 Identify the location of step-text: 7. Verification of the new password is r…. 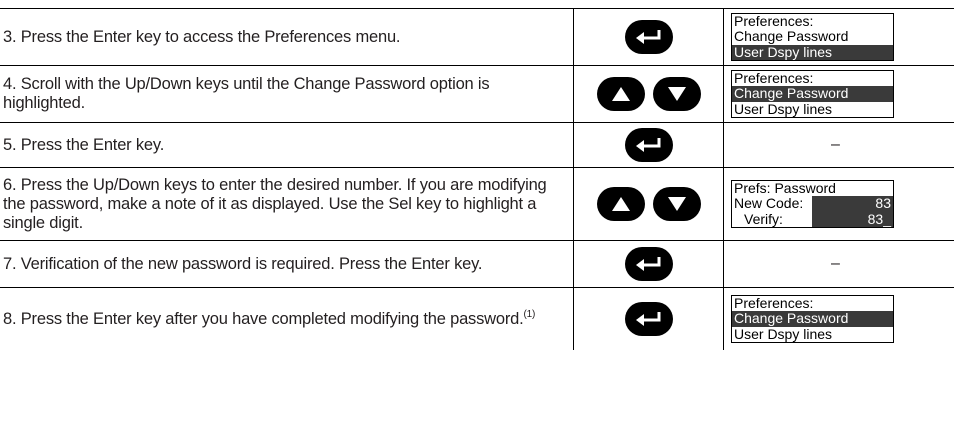
(286, 264).